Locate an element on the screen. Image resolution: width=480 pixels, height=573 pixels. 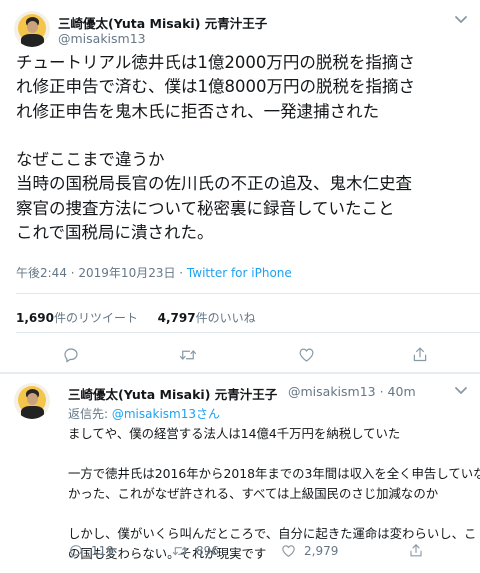
reply-author-avatar is located at coordinates (32, 401).